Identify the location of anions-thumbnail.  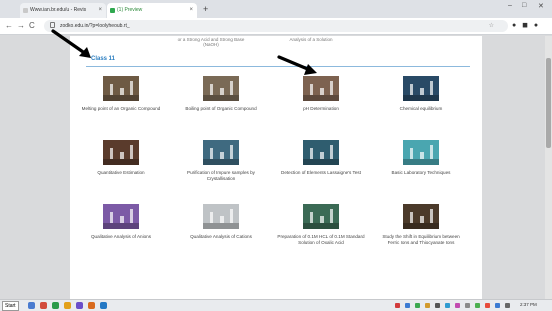
(121, 216).